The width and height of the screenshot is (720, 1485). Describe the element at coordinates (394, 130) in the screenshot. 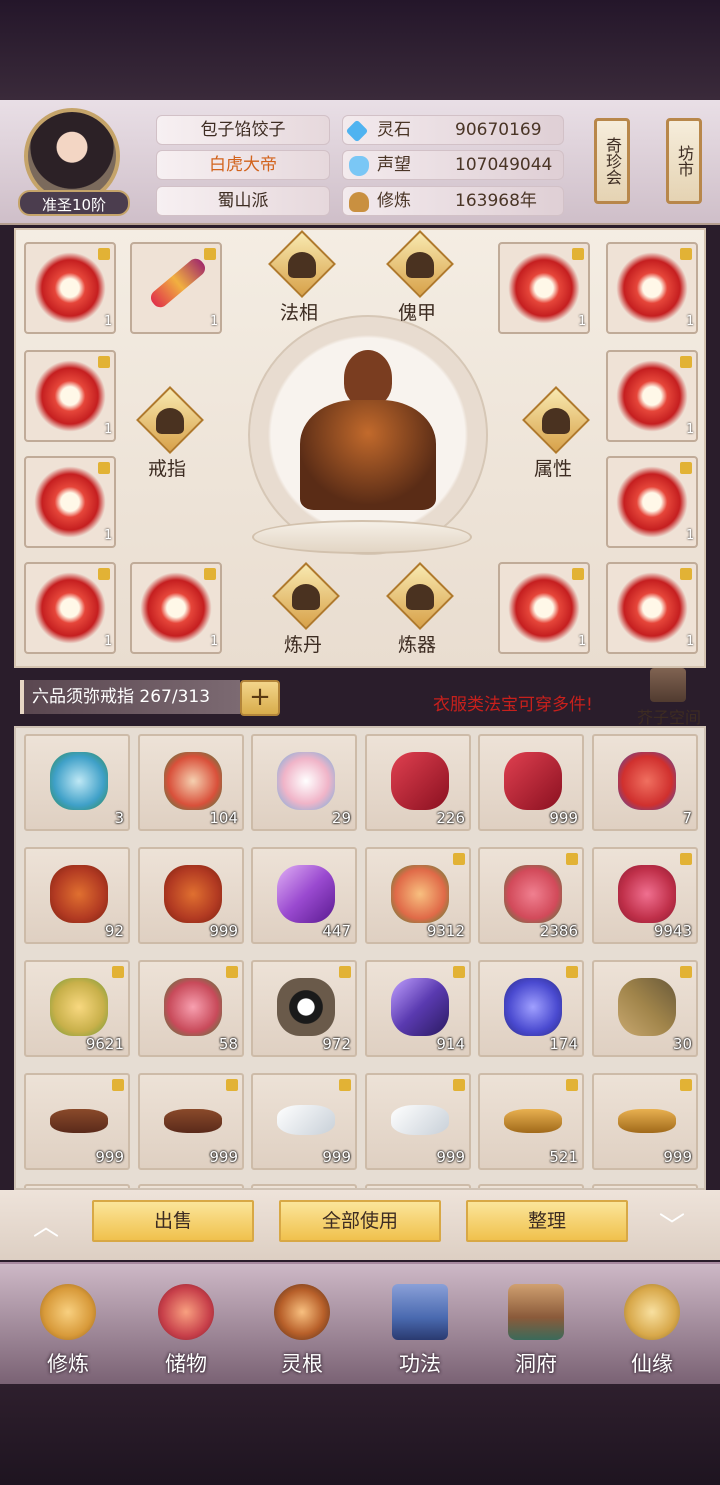

I see `stat-label: 灵石` at that location.